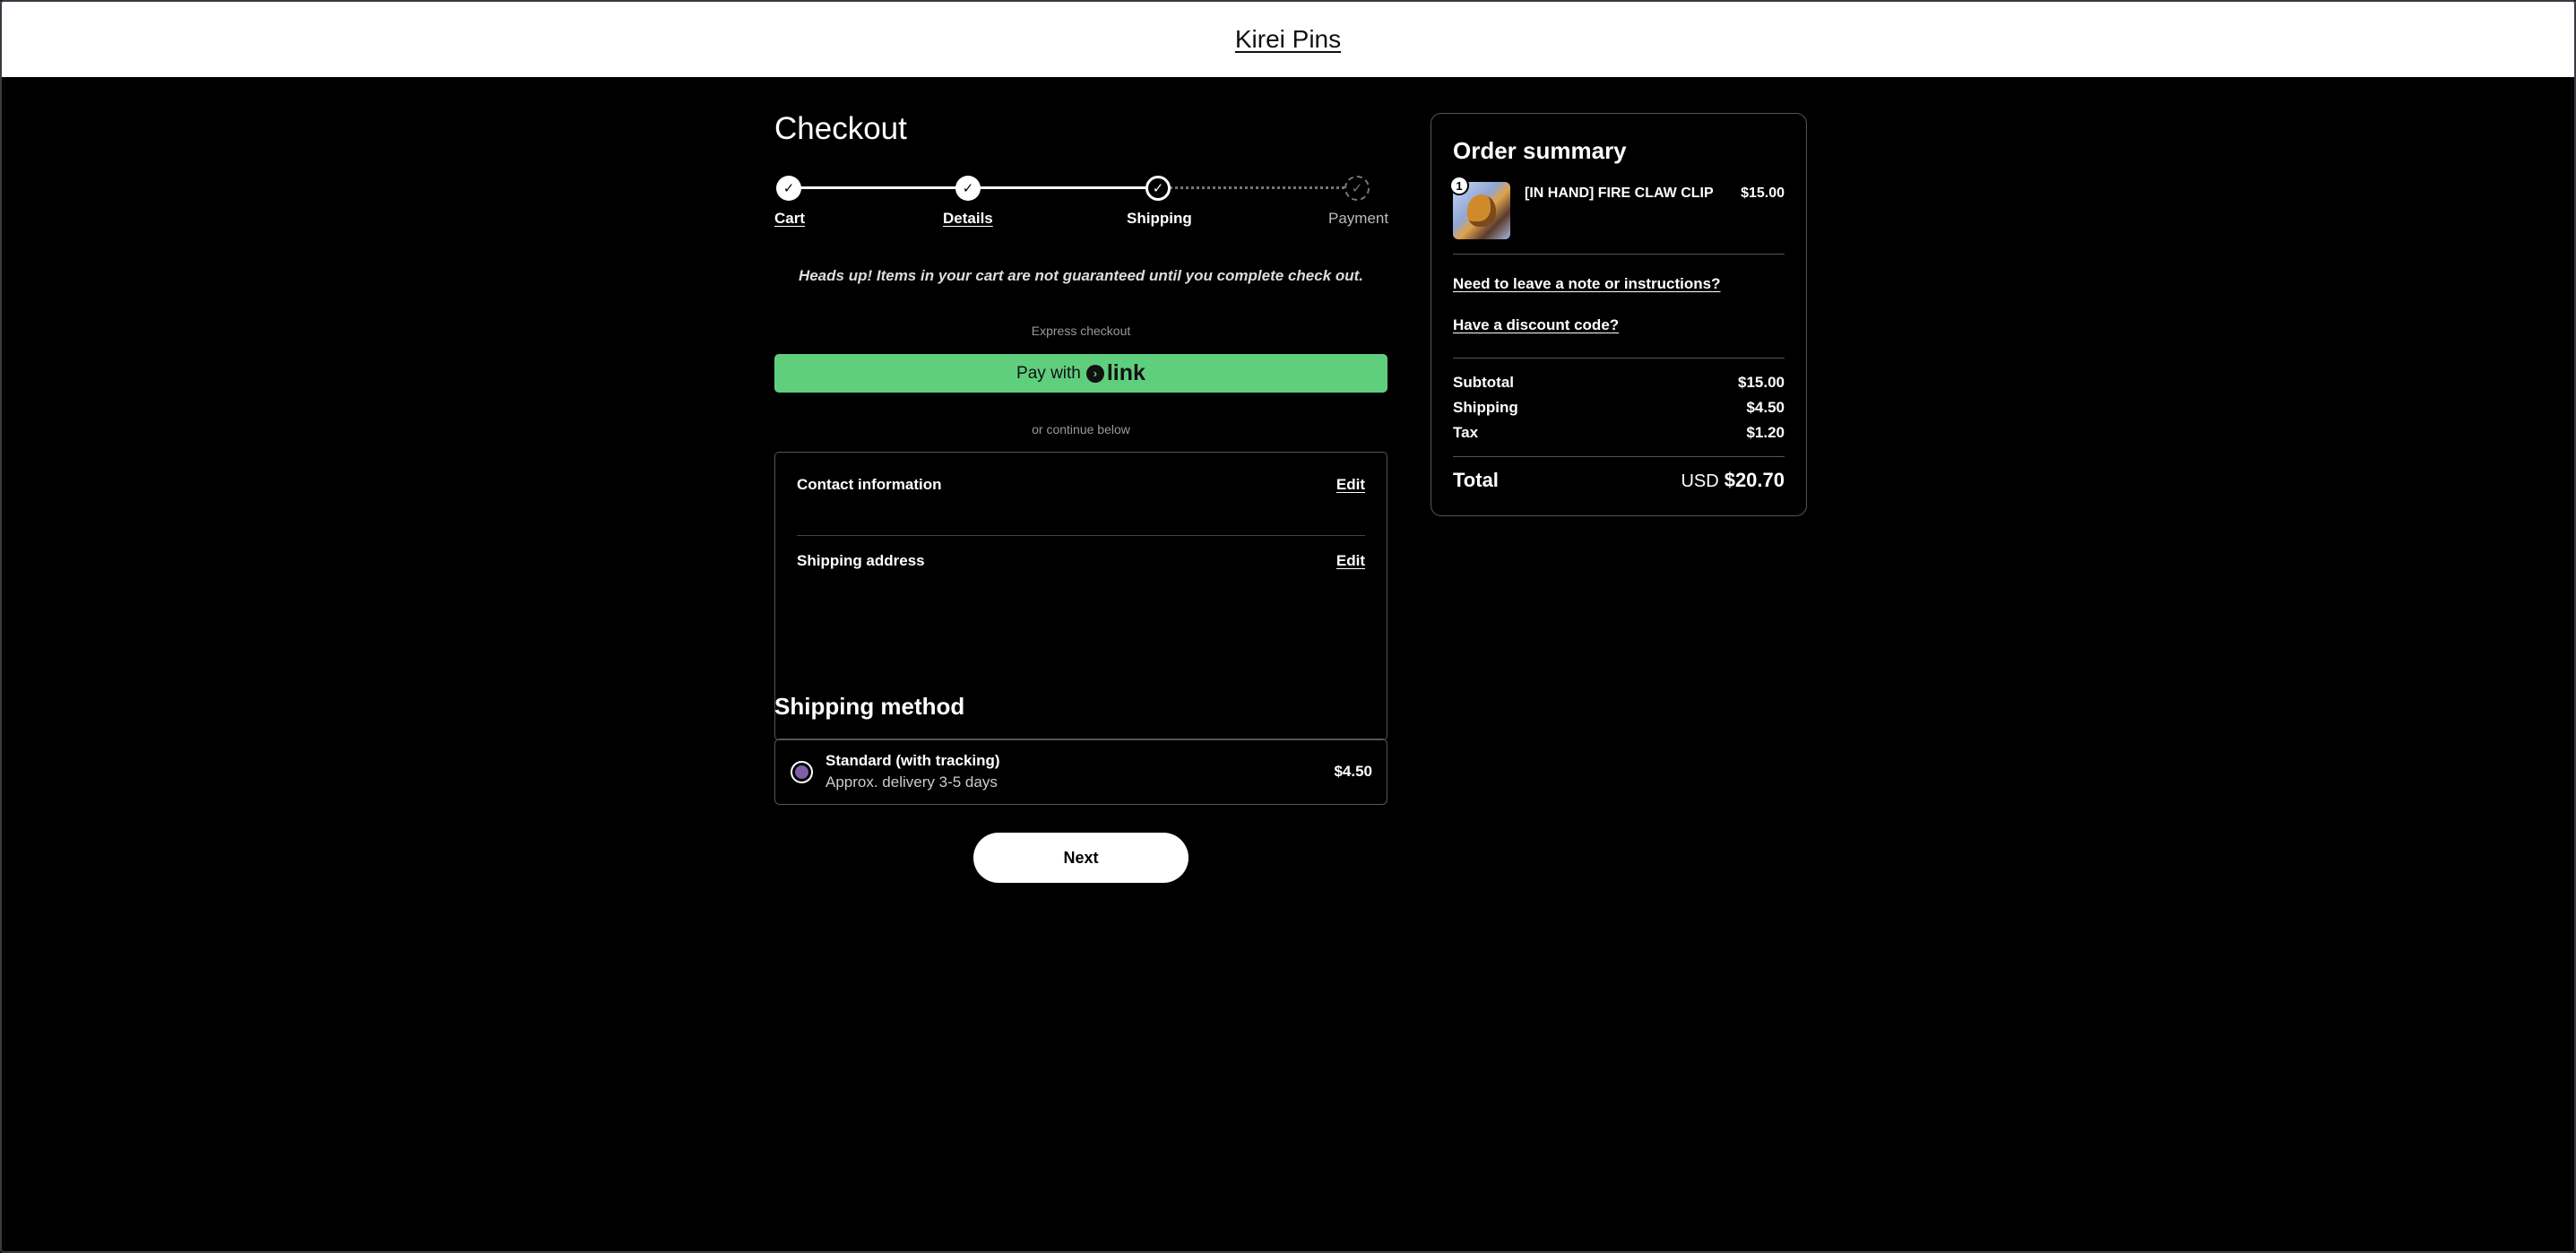  Describe the element at coordinates (788, 188) in the screenshot. I see `step-cart-check-icon: ✓` at that location.